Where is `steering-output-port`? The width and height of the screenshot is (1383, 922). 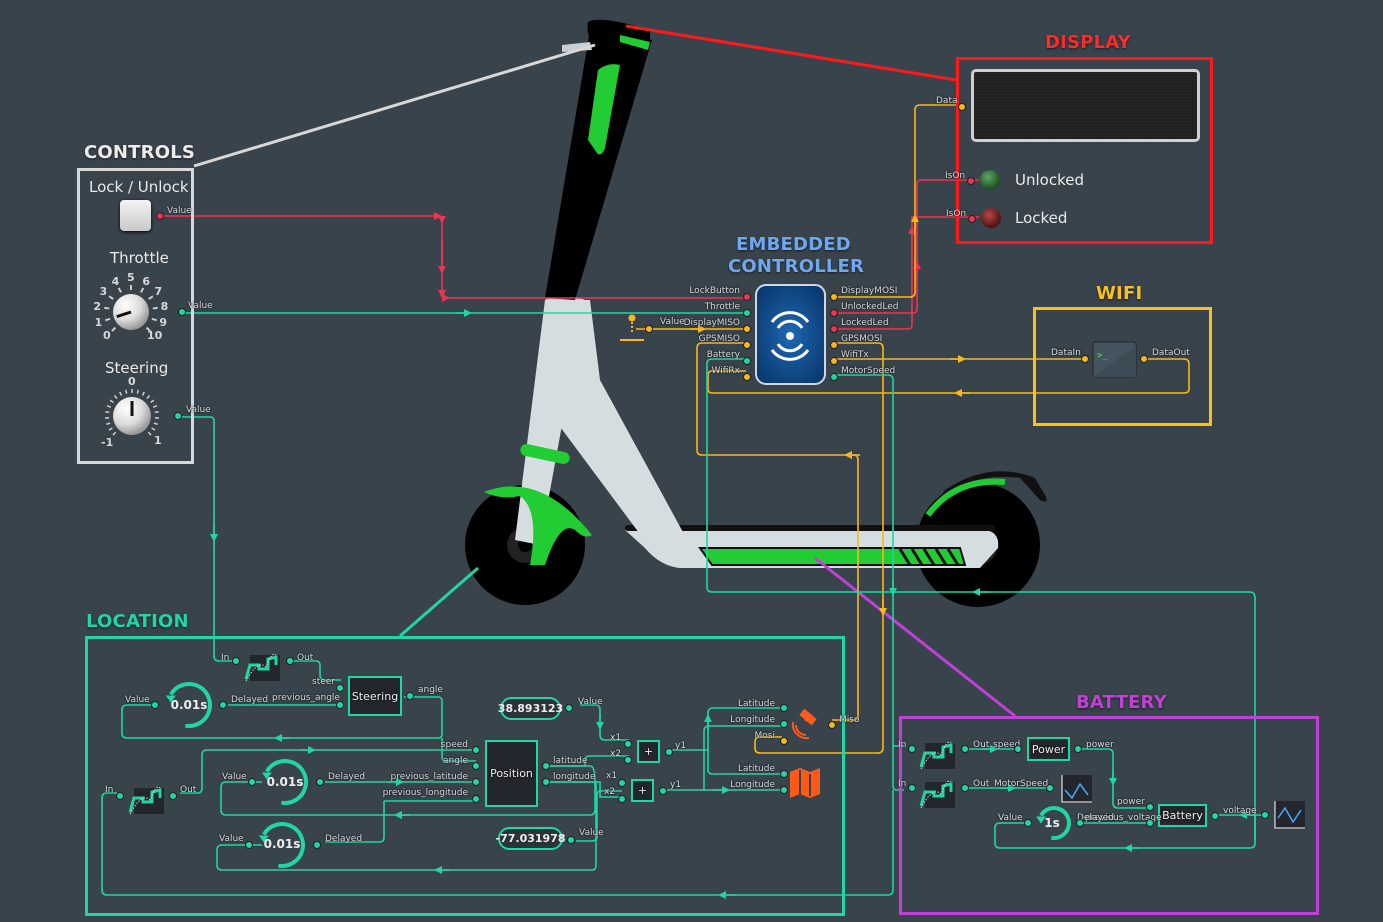 steering-output-port is located at coordinates (178, 416).